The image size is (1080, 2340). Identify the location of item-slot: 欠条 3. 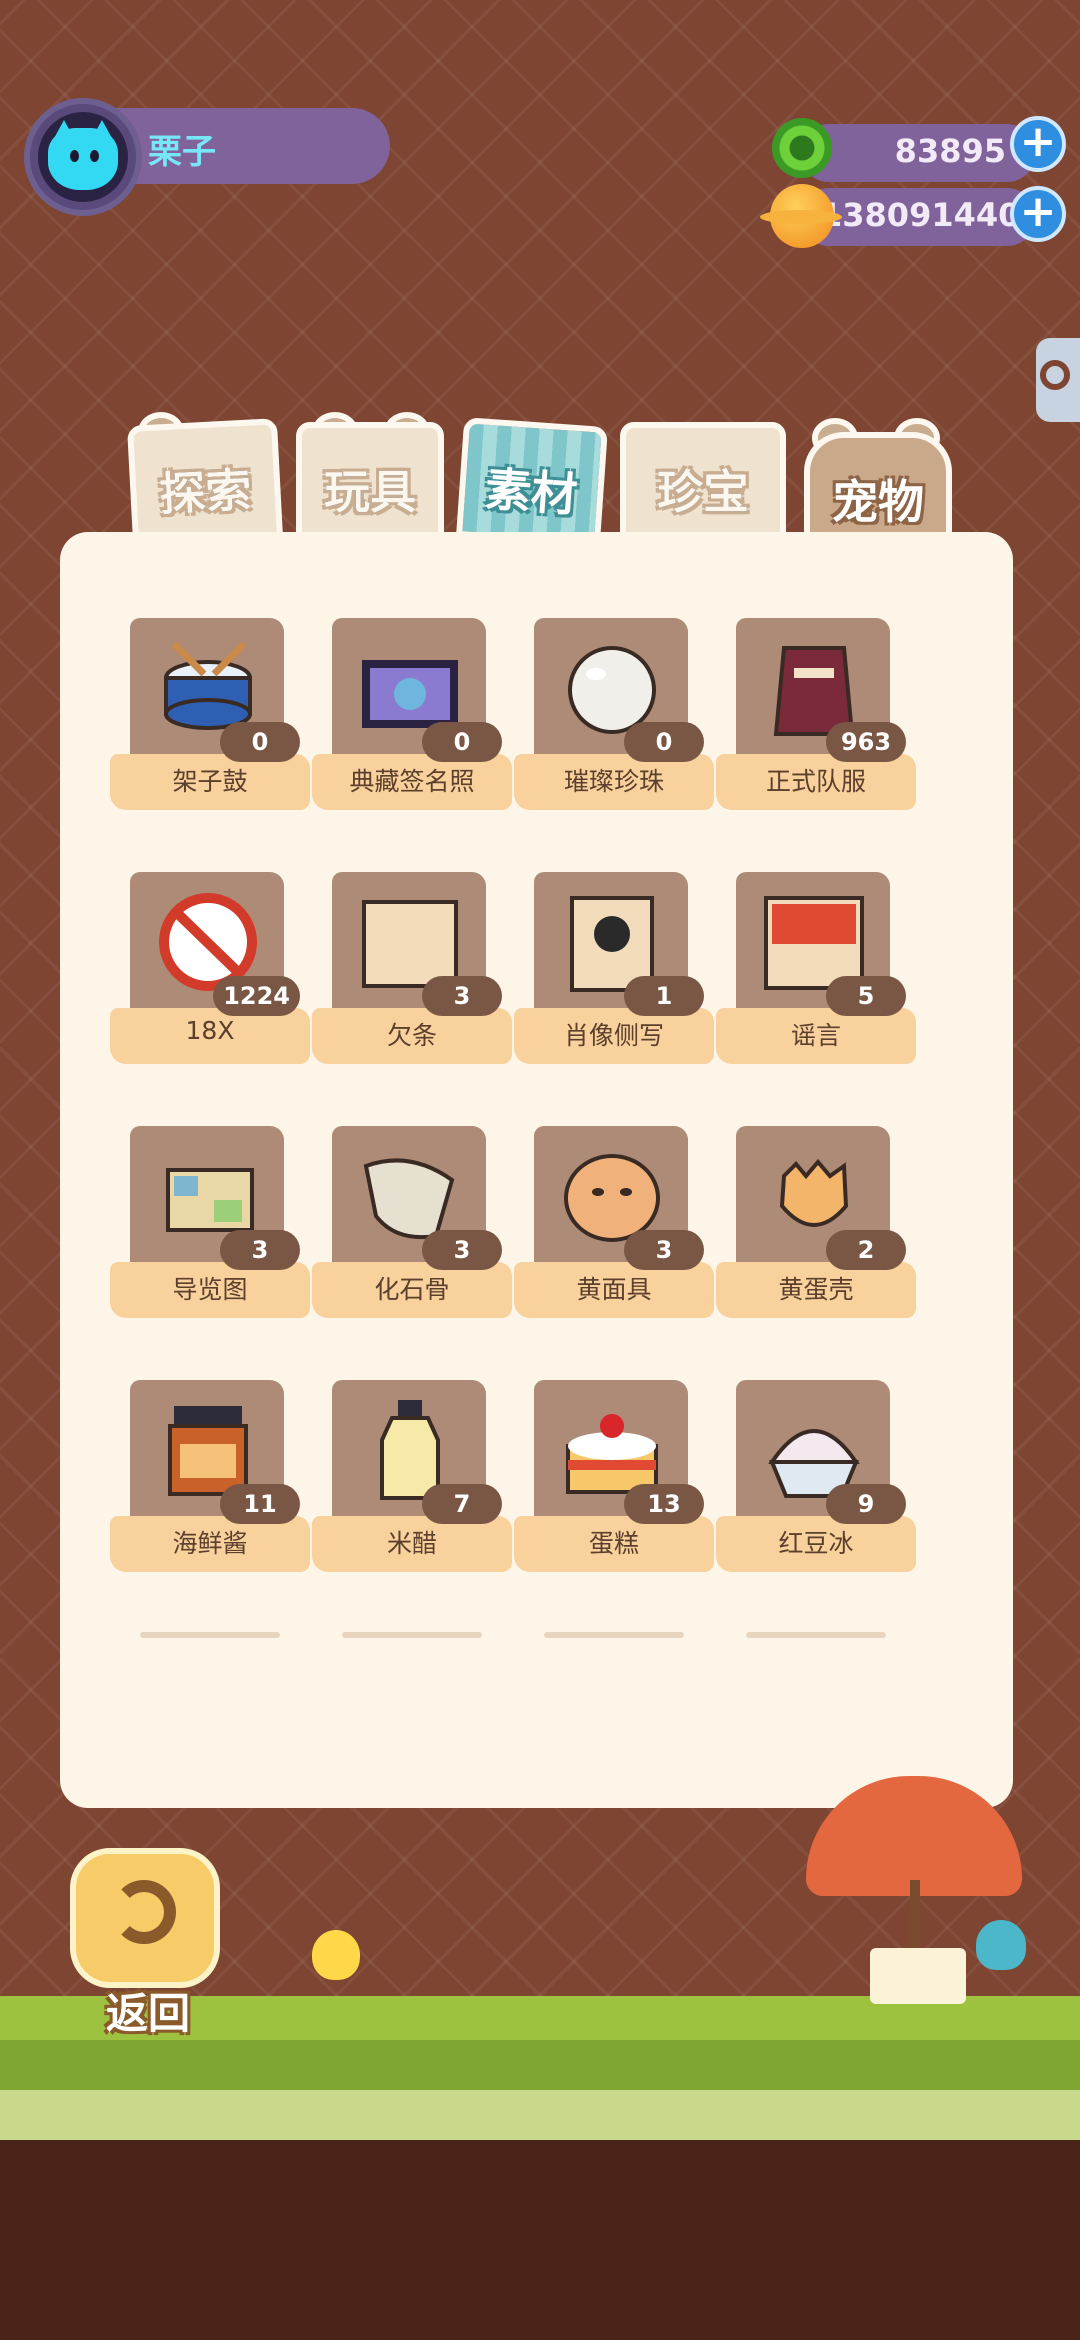
(414, 972).